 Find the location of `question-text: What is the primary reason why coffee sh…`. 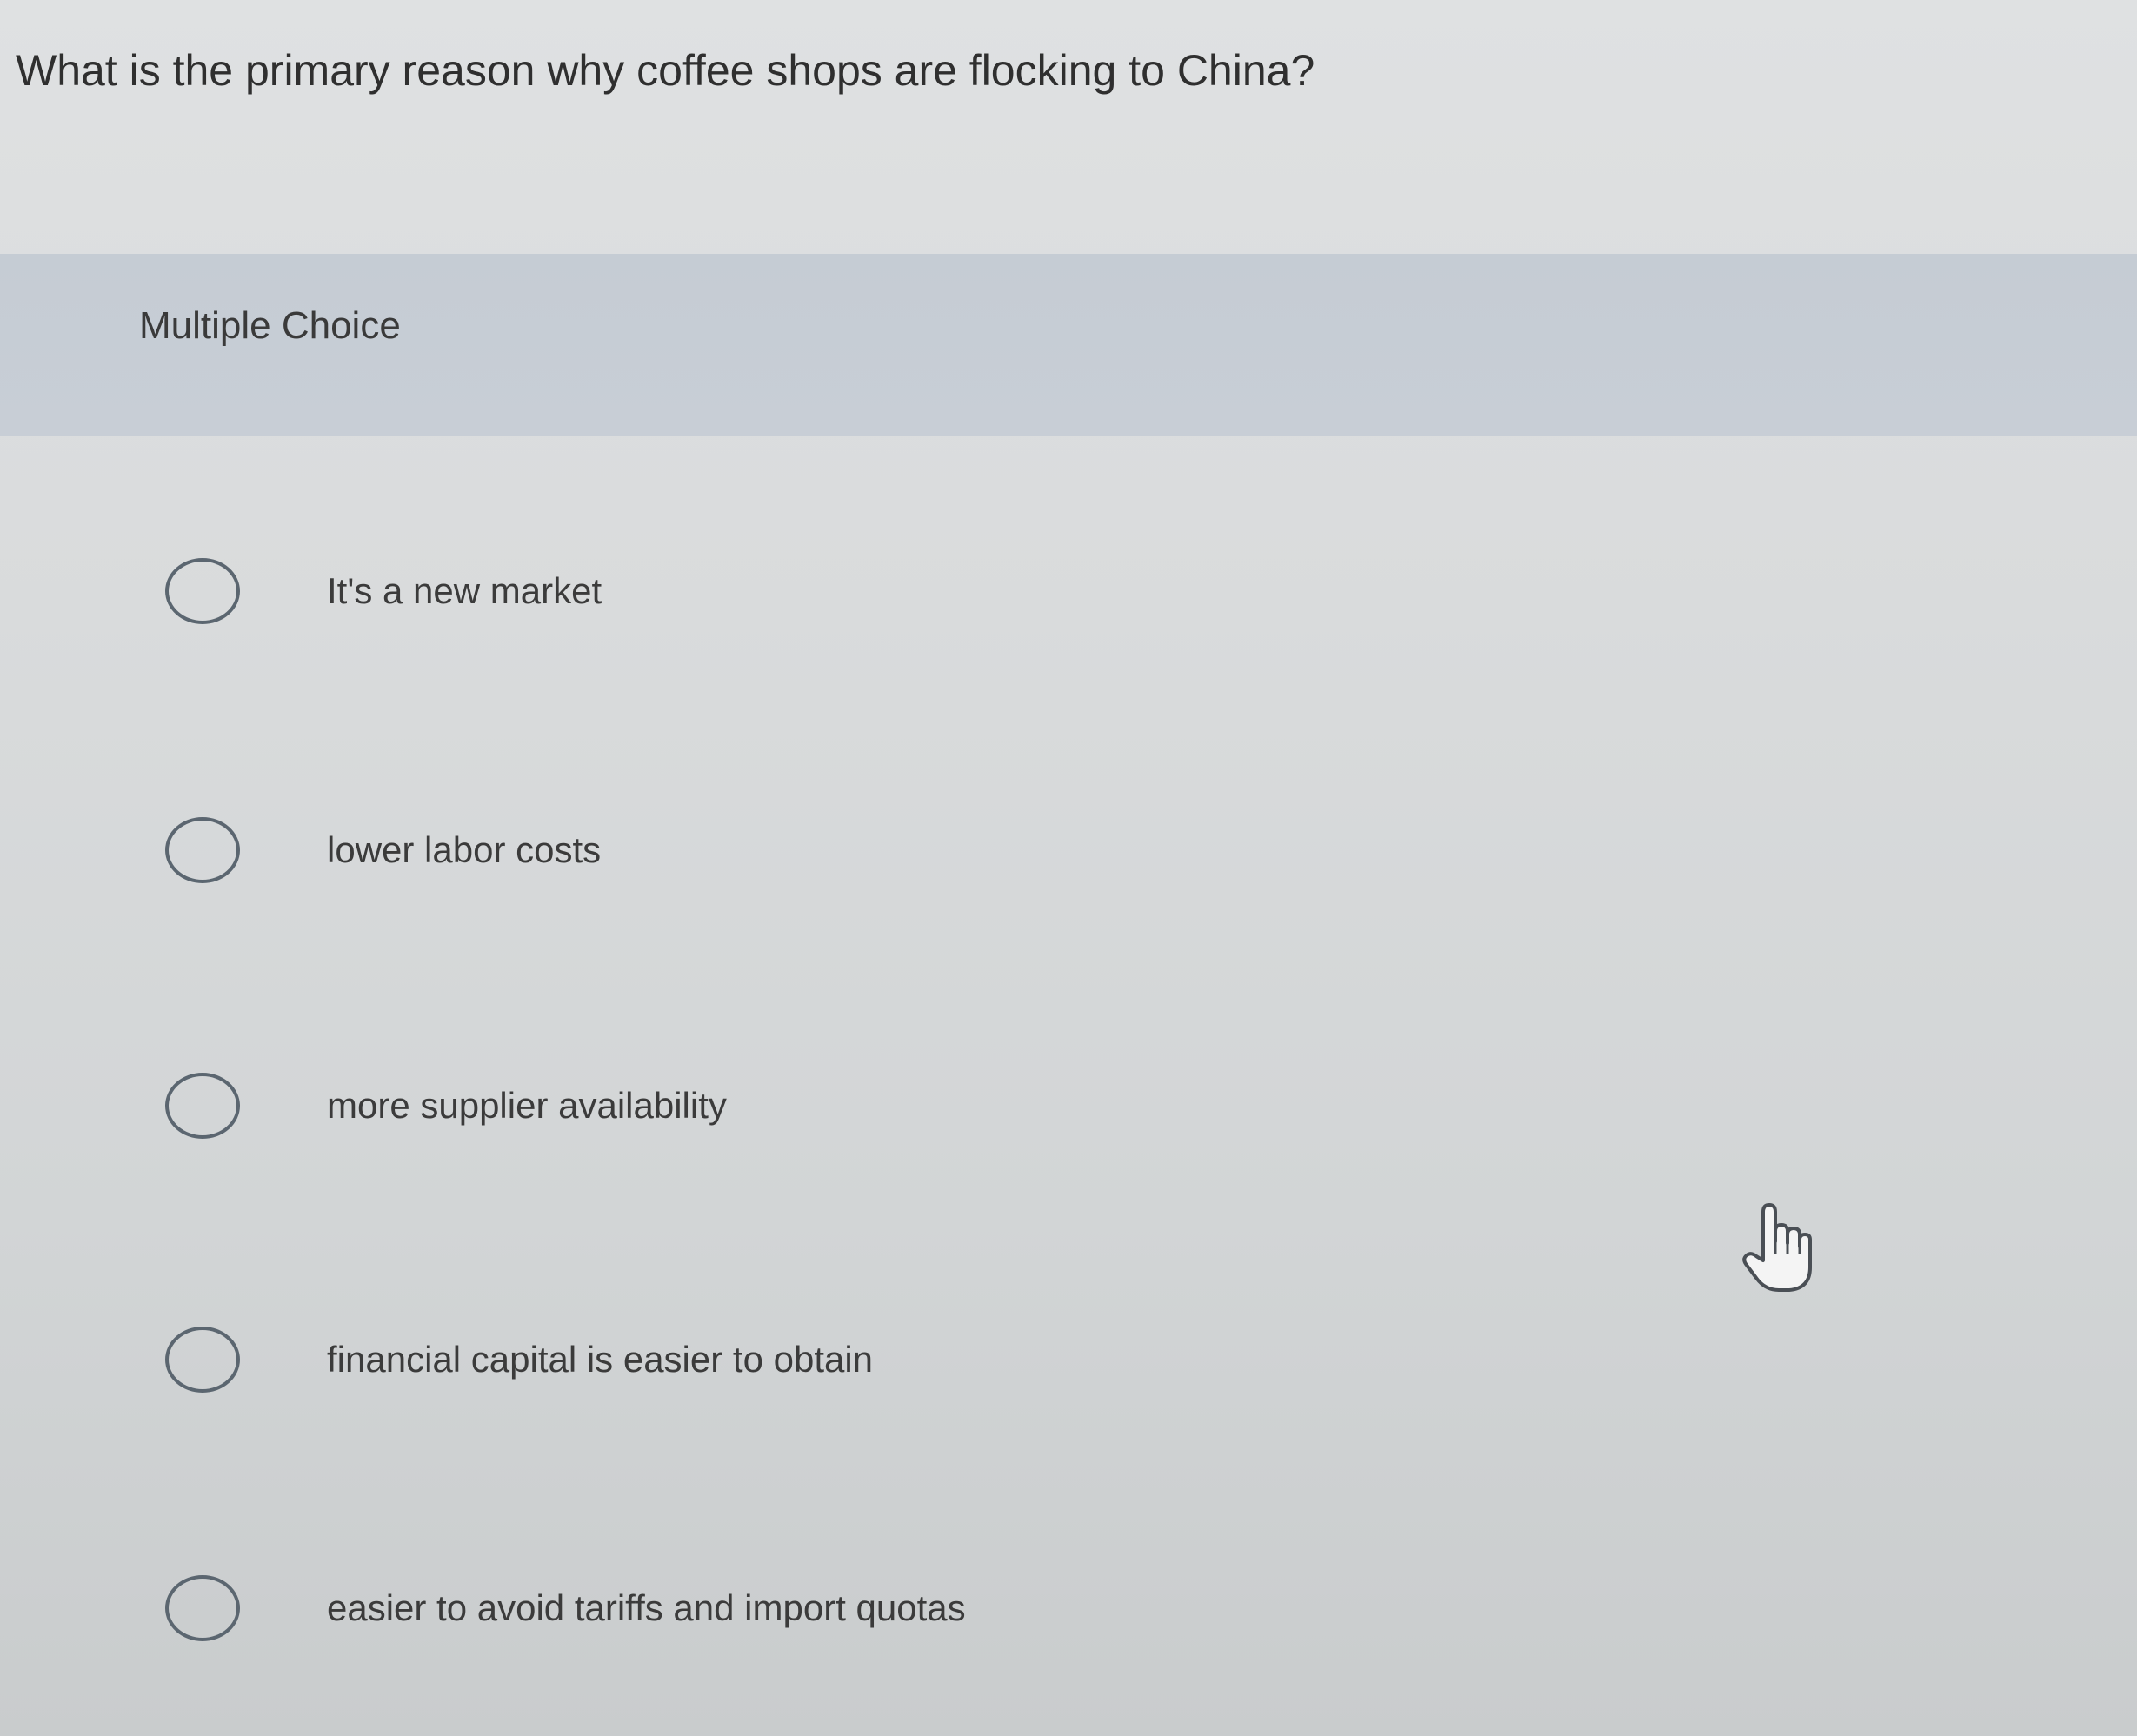

question-text: What is the primary reason why coffee sh… is located at coordinates (665, 70).